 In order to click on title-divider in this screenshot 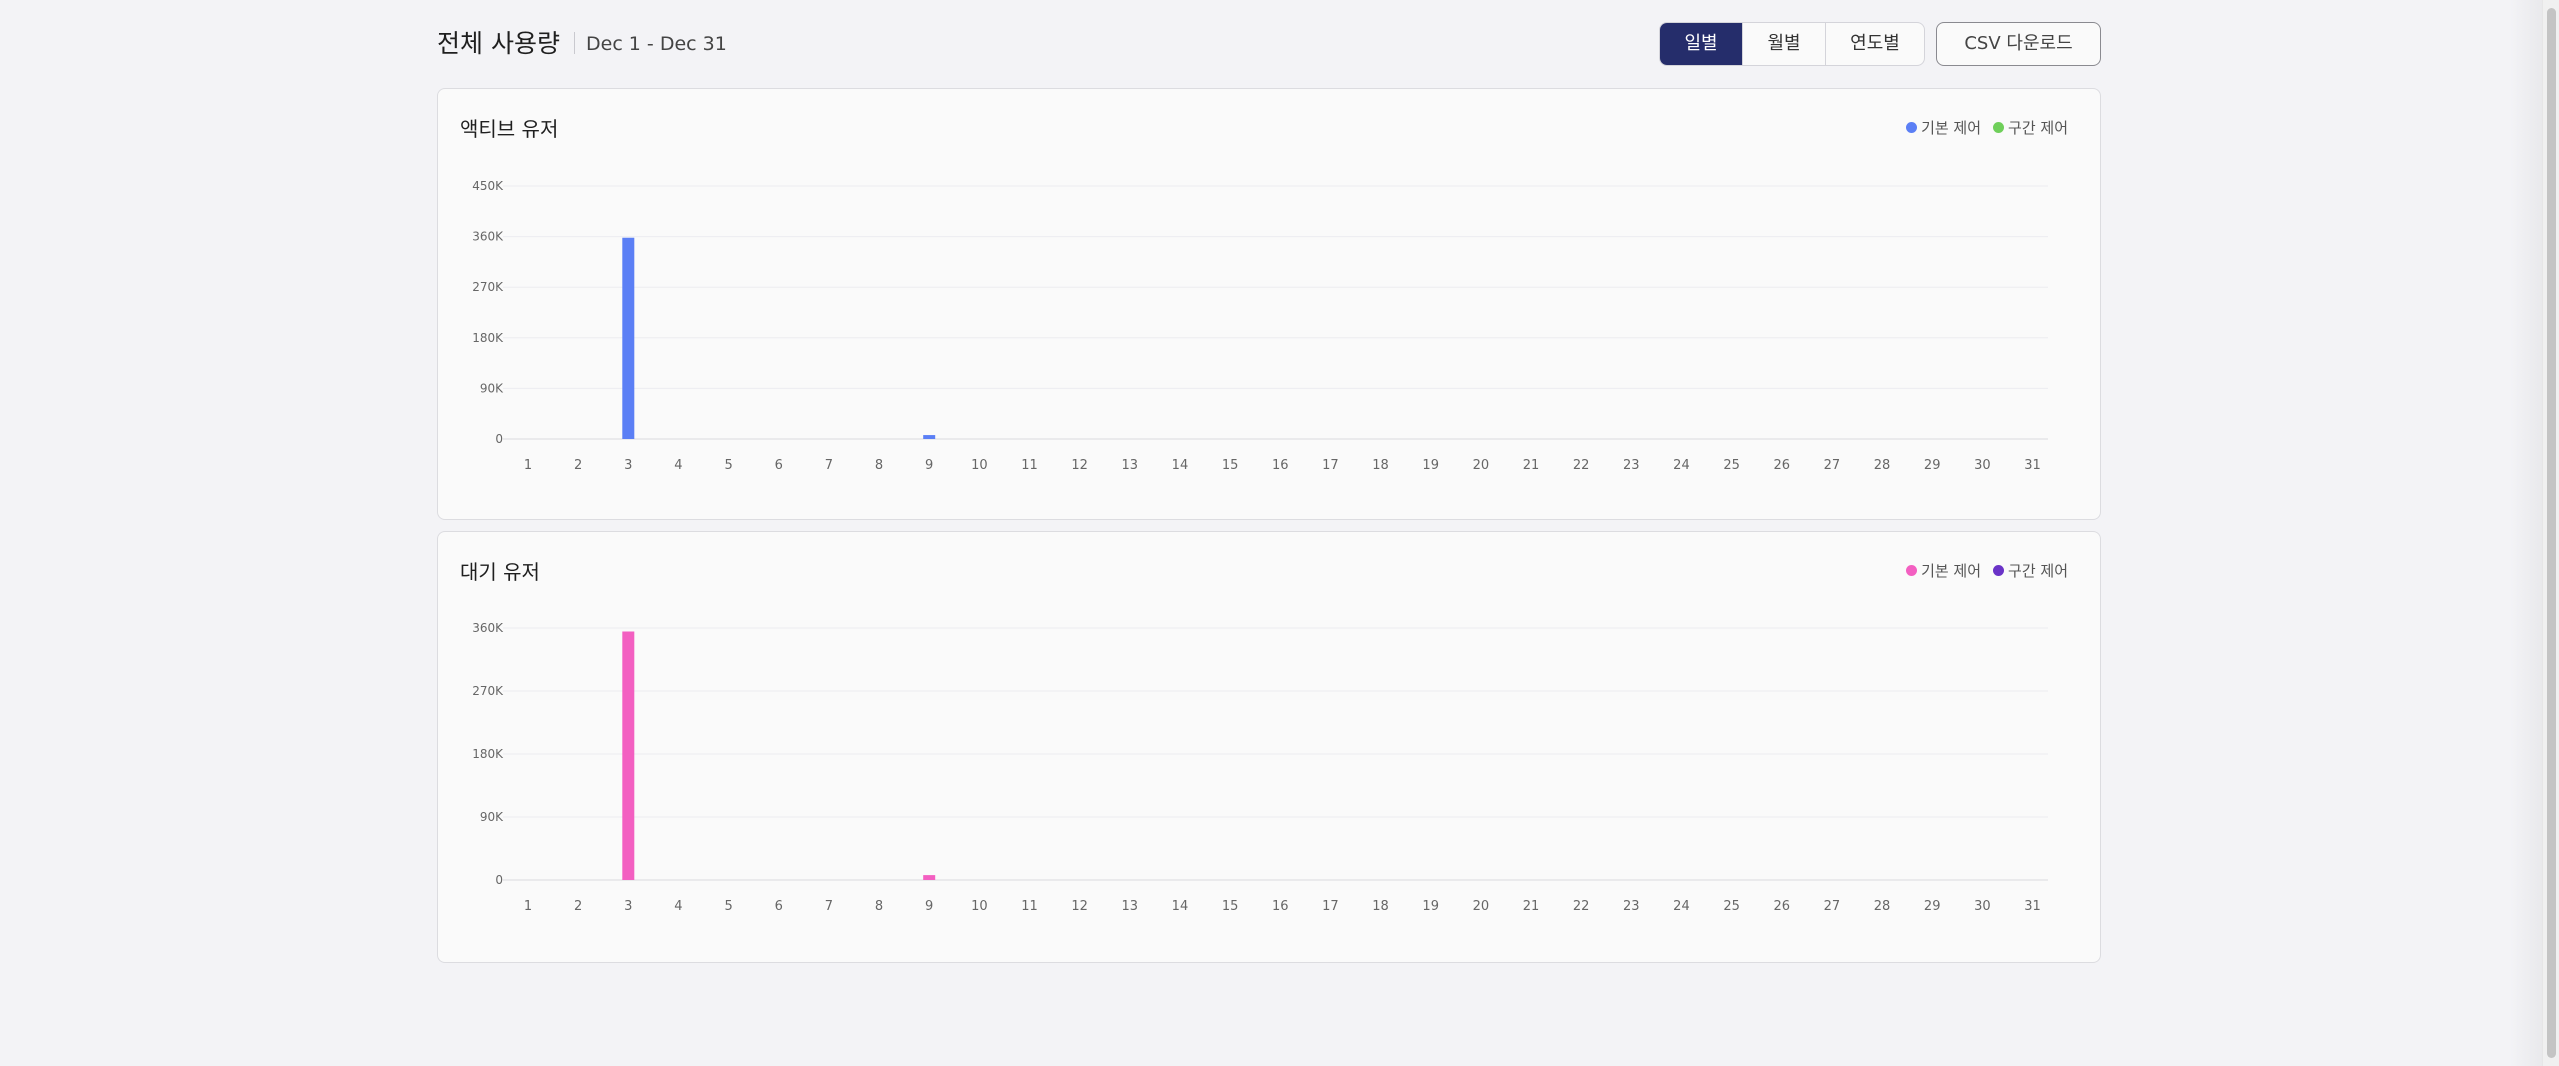, I will do `click(574, 43)`.